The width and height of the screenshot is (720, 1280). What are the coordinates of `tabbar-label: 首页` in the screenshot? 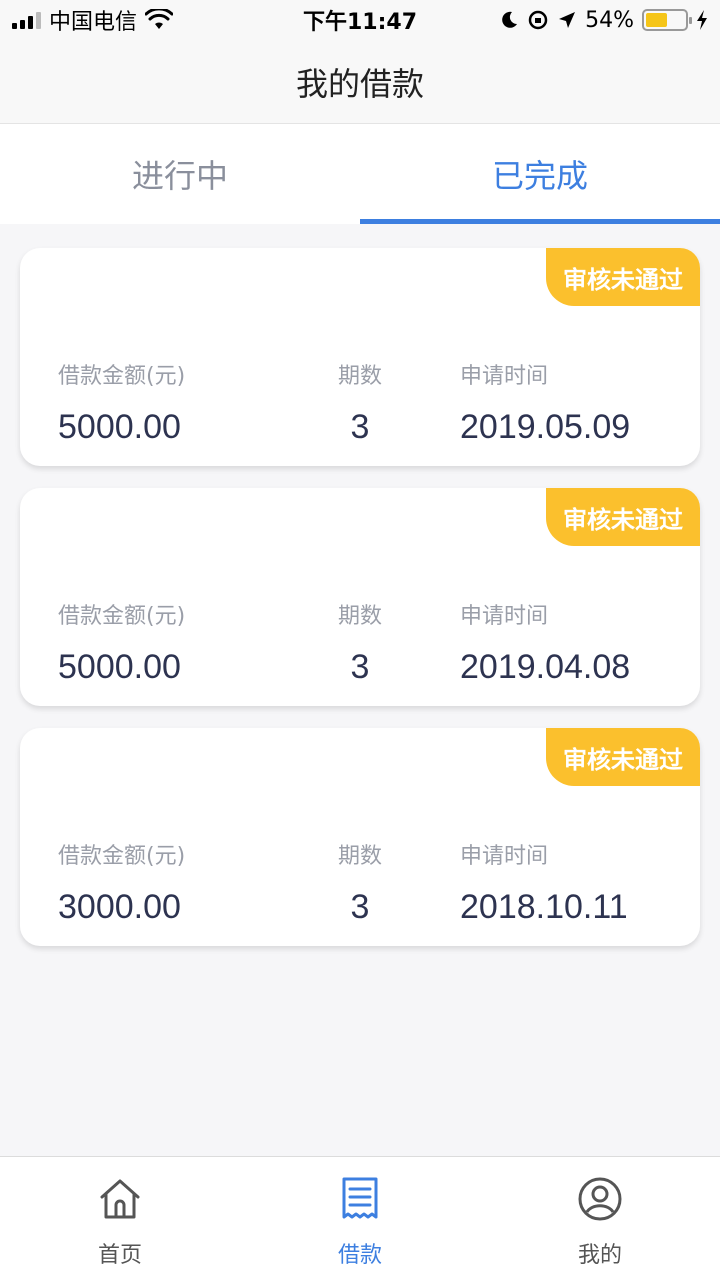 It's located at (119, 1255).